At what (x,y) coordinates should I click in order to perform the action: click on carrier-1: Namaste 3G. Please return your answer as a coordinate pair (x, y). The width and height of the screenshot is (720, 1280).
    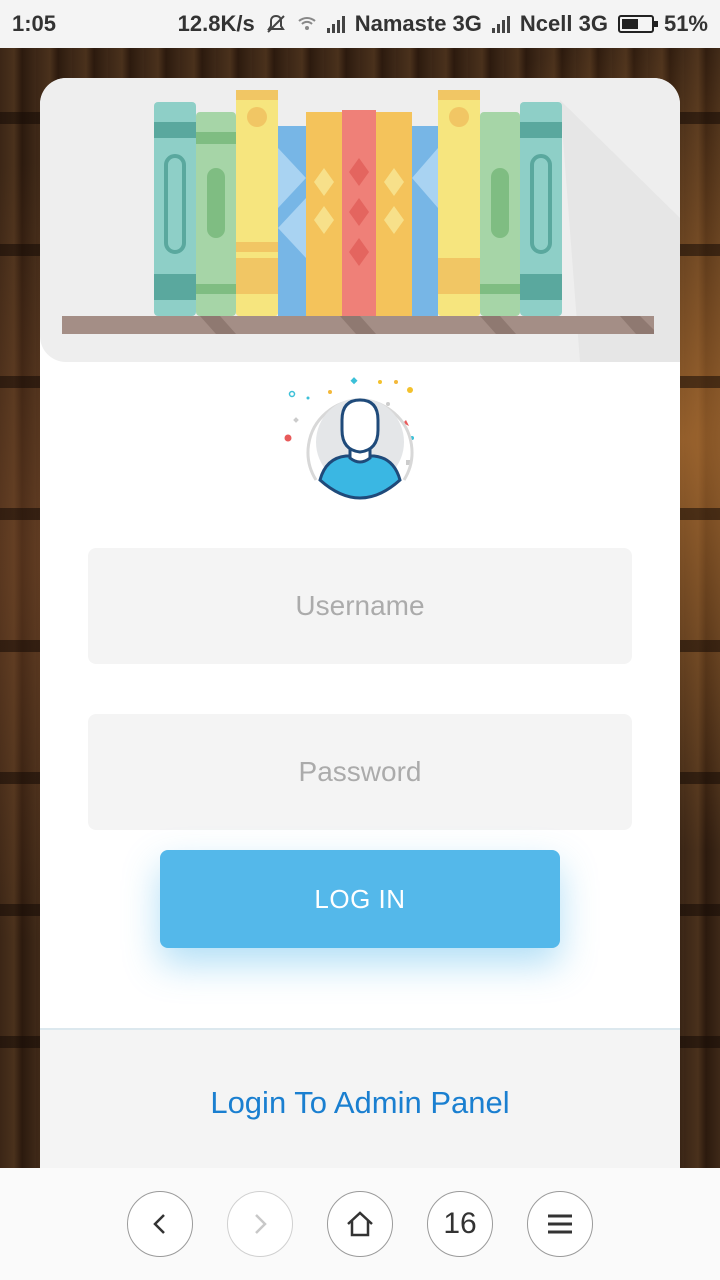
    Looking at the image, I should click on (418, 23).